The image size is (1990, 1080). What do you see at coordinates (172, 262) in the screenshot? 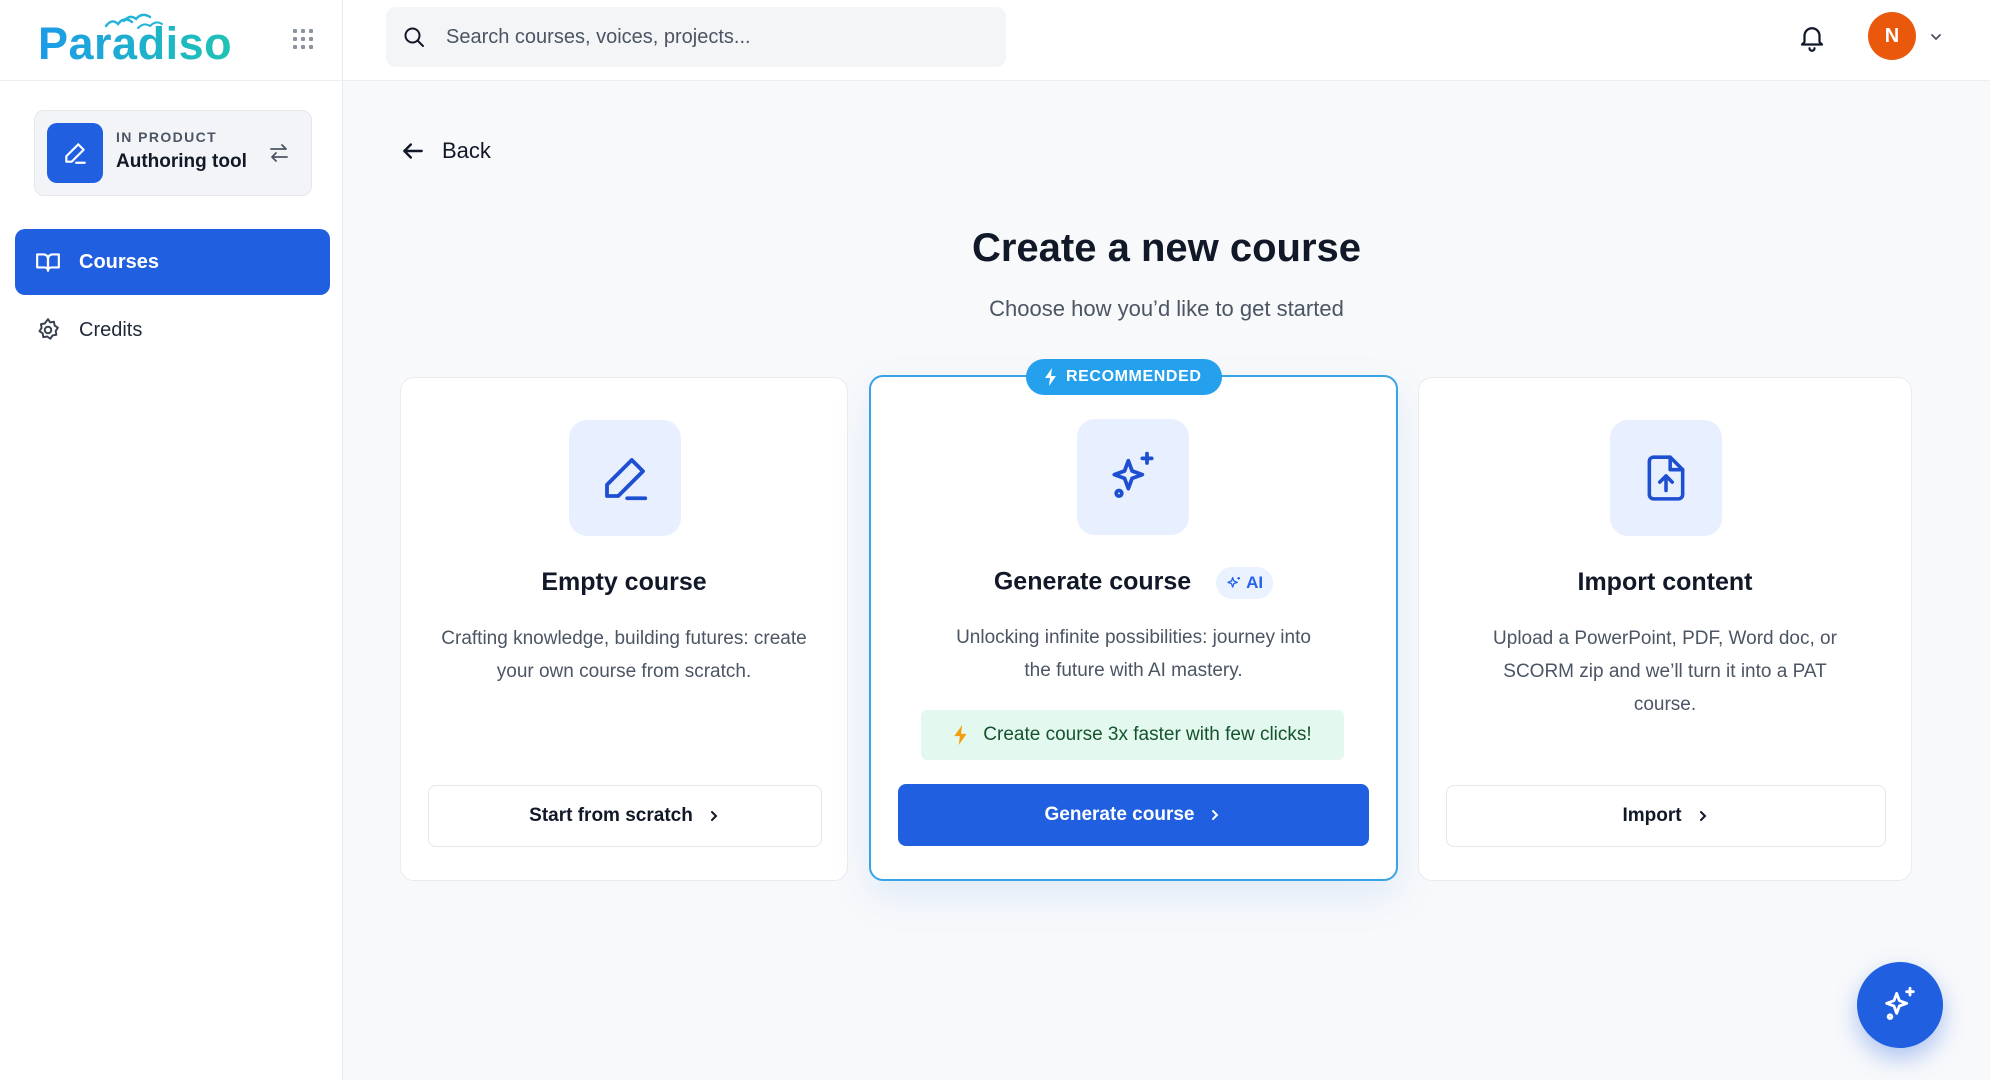
I see `sidebar-item-courses: Courses` at bounding box center [172, 262].